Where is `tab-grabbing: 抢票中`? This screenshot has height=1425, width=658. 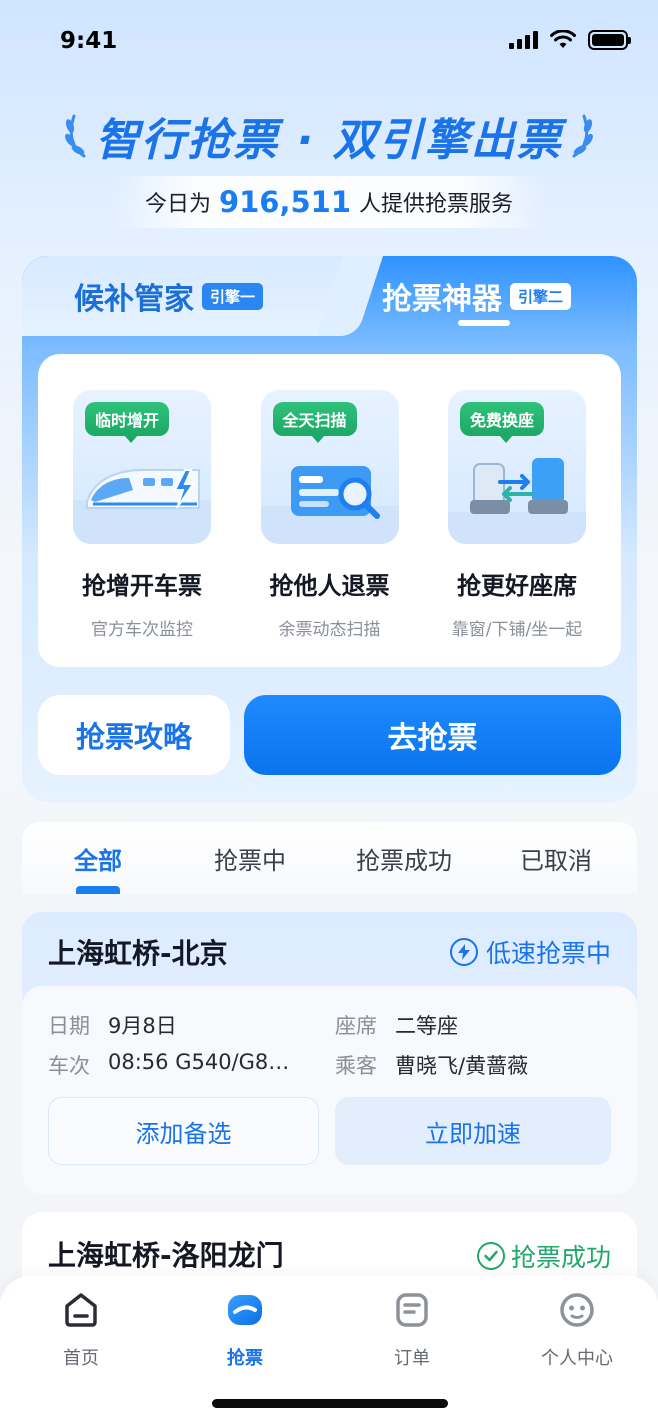
tab-grabbing: 抢票中 is located at coordinates (250, 858).